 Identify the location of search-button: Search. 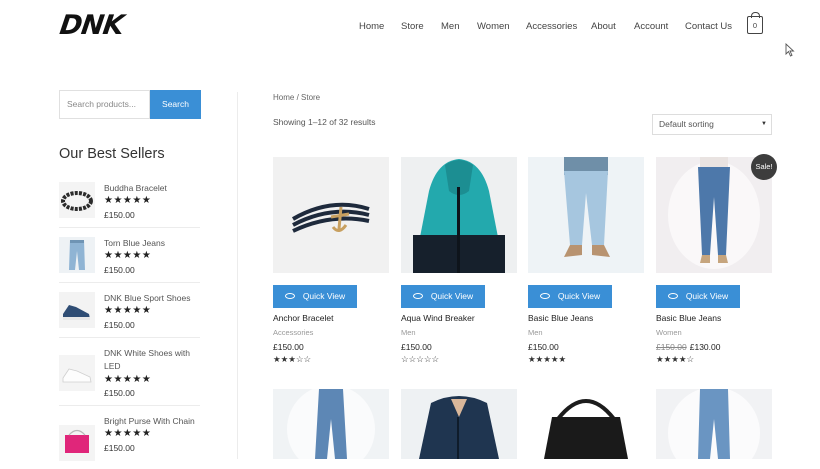
(175, 104).